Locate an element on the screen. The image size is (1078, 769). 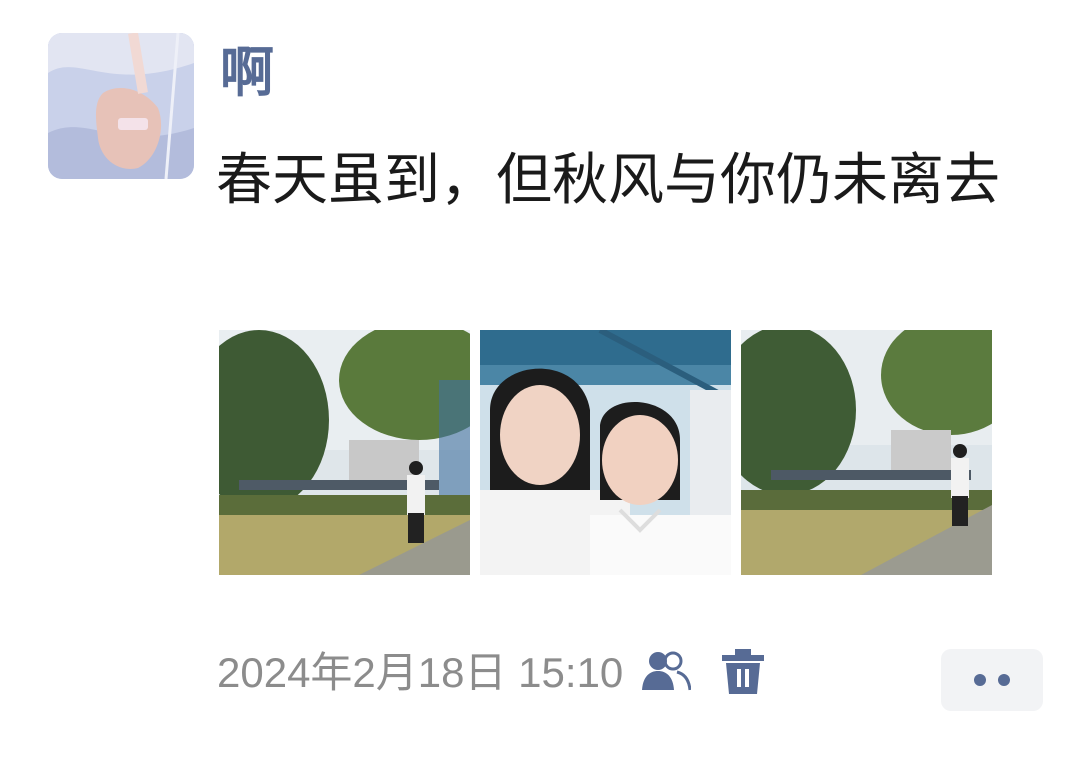
selfie-photo is located at coordinates (605, 452).